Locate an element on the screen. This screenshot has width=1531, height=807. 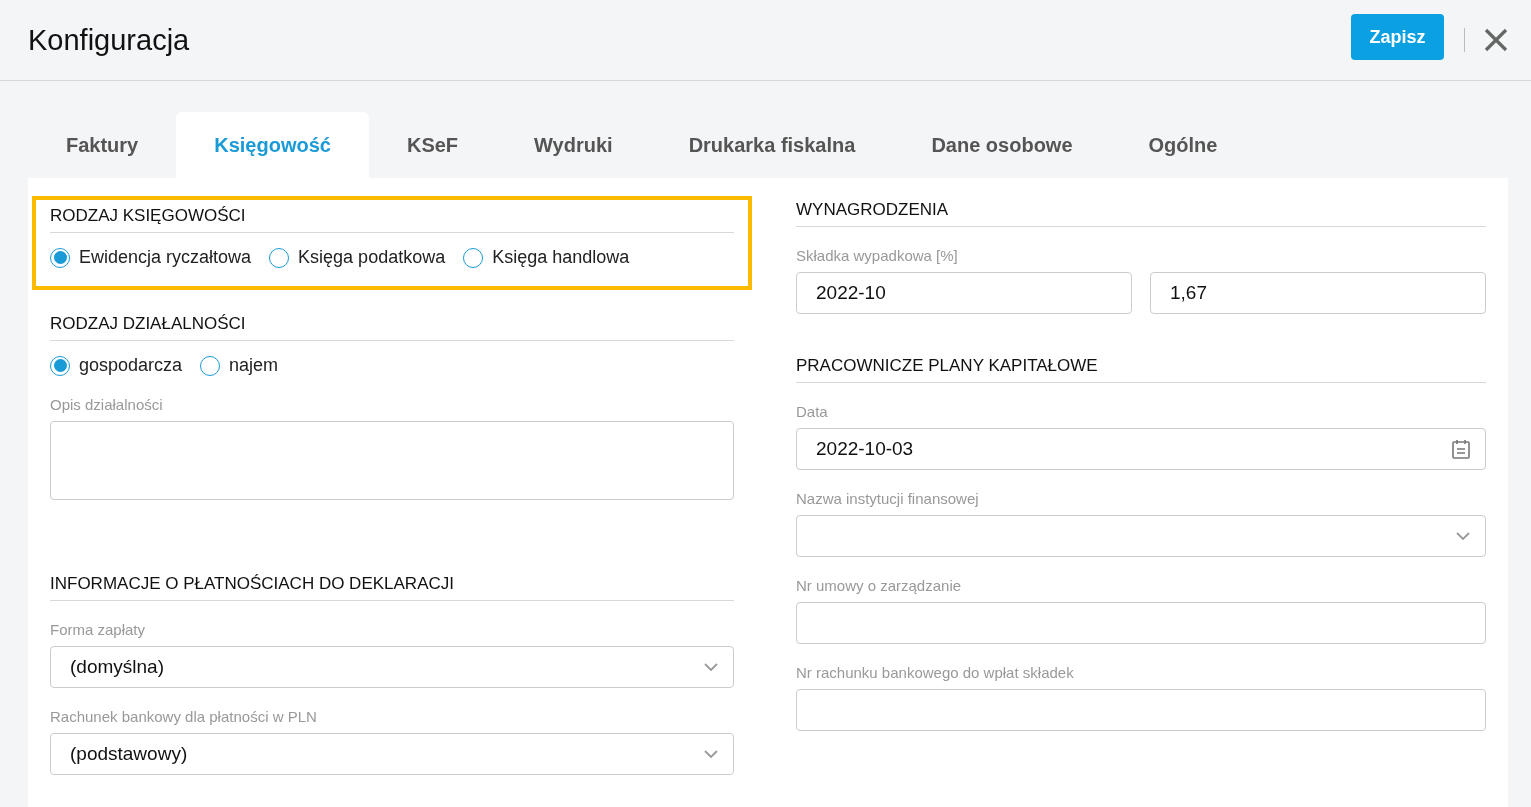
section-title: PRACOWNICZE PLANY KAPITAŁOWE is located at coordinates (1141, 369).